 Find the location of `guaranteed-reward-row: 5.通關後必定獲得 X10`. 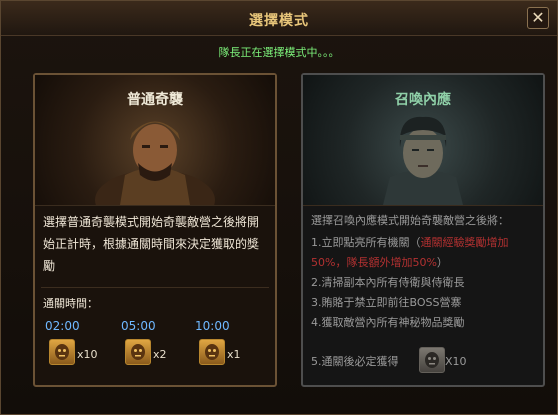

guaranteed-reward-row: 5.通關後必定獲得 X10 is located at coordinates (425, 360).